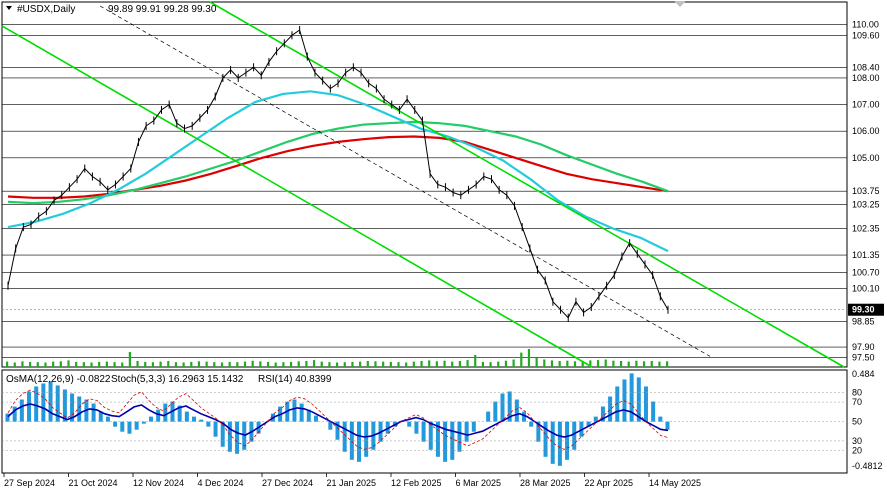 Image resolution: width=887 pixels, height=495 pixels. What do you see at coordinates (675, 483) in the screenshot?
I see `x-axis-label: 14 May 2025` at bounding box center [675, 483].